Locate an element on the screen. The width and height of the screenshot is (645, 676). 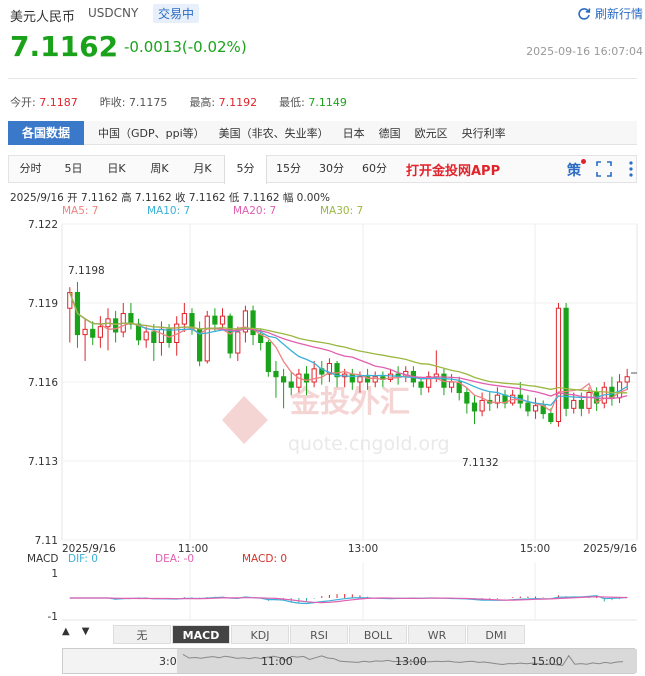
y-tick-label: 7.113 is located at coordinates (43, 462).